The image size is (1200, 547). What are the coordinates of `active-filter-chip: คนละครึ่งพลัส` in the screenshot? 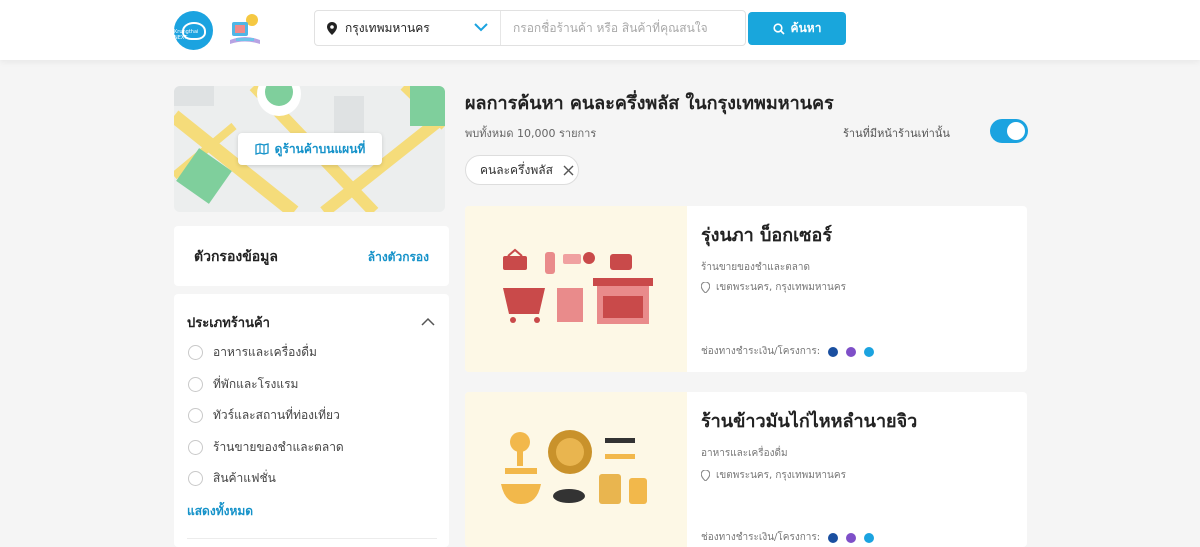 It's located at (522, 170).